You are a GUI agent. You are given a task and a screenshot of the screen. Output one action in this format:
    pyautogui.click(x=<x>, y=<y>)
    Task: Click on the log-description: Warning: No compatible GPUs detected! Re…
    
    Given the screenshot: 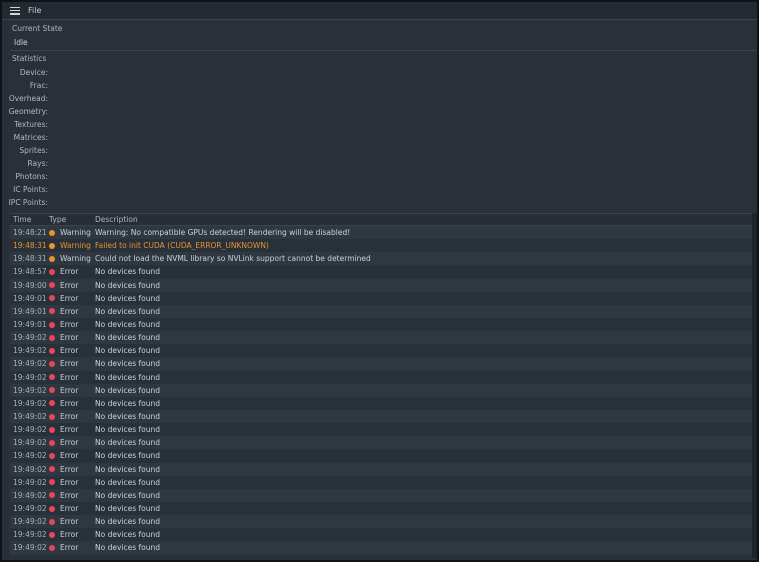 What is the action you would take?
    pyautogui.click(x=223, y=233)
    